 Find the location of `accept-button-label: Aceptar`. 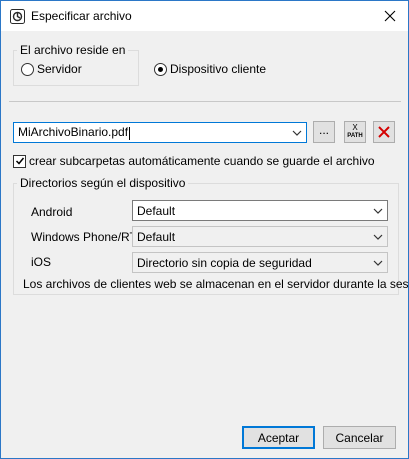

accept-button-label: Aceptar is located at coordinates (278, 437).